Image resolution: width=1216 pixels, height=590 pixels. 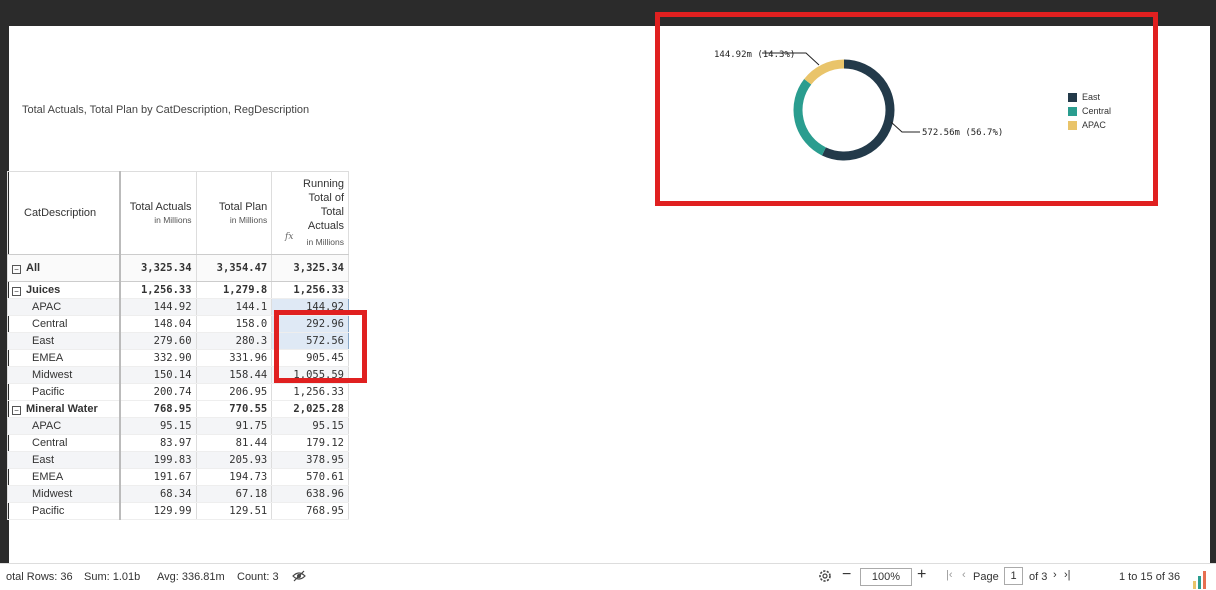 I want to click on table-row: Central 83.97 81.44 179.12, so click(x=178, y=443).